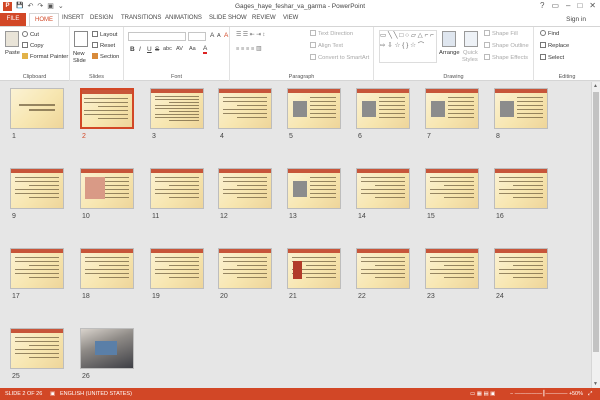 The image size is (600, 400). What do you see at coordinates (482, 394) in the screenshot?
I see `view-buttons: ▭ ▦ ▤ ▣` at bounding box center [482, 394].